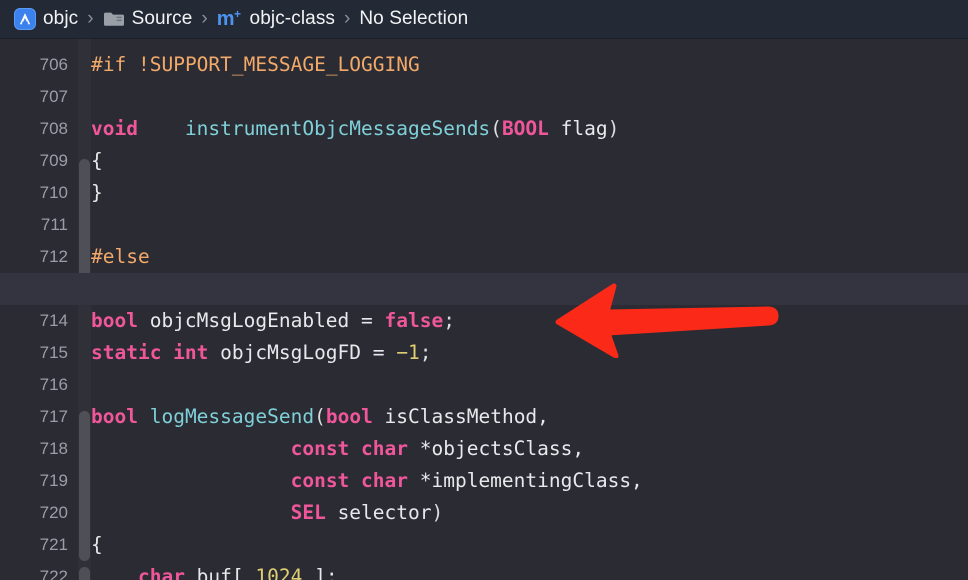 This screenshot has width=968, height=580. What do you see at coordinates (162, 18) in the screenshot?
I see `breadcrumb-label-folder: Source` at bounding box center [162, 18].